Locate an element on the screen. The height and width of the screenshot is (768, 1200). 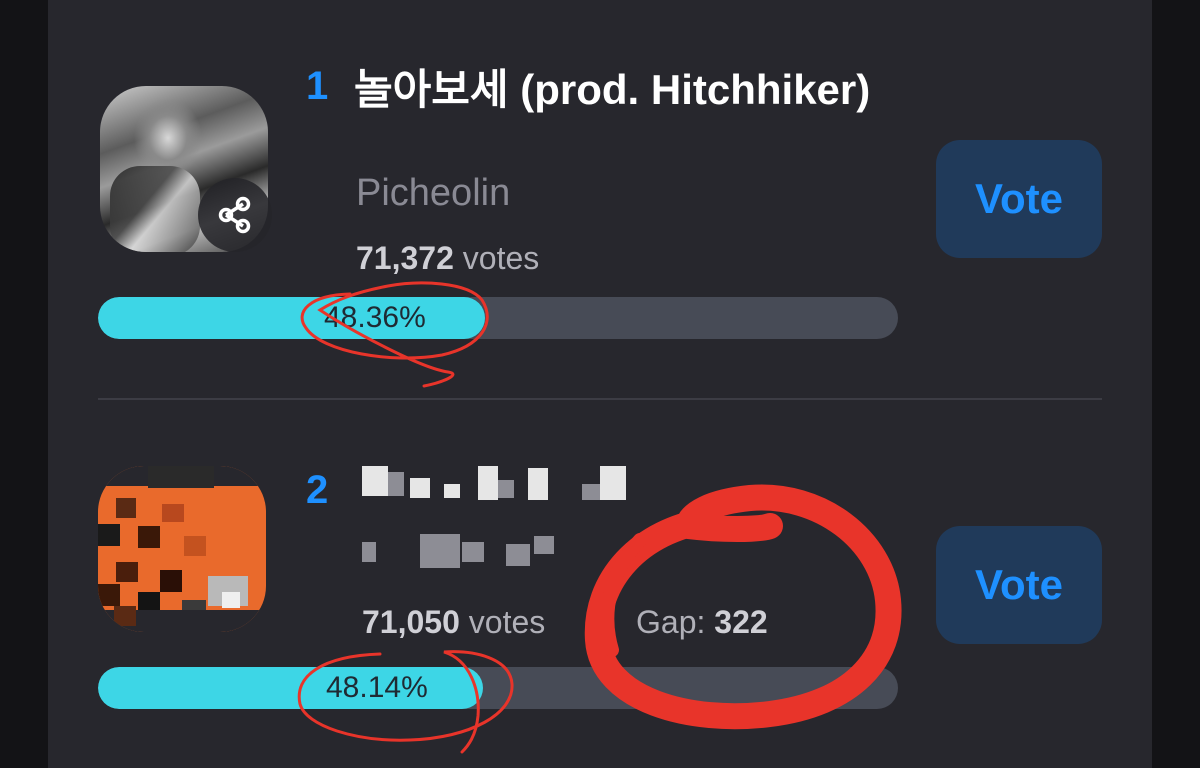
song-title-1: 놀아보세 (prod. Hitchhiker) is located at coordinates (612, 89).